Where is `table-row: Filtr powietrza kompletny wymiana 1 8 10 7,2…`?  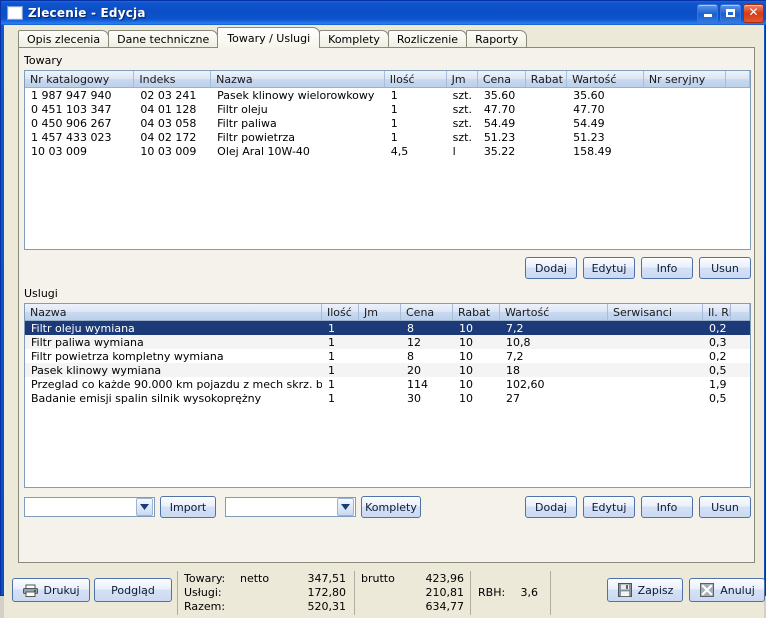
table-row: Filtr powietrza kompletny wymiana 1 8 10 7,2… is located at coordinates (387, 356).